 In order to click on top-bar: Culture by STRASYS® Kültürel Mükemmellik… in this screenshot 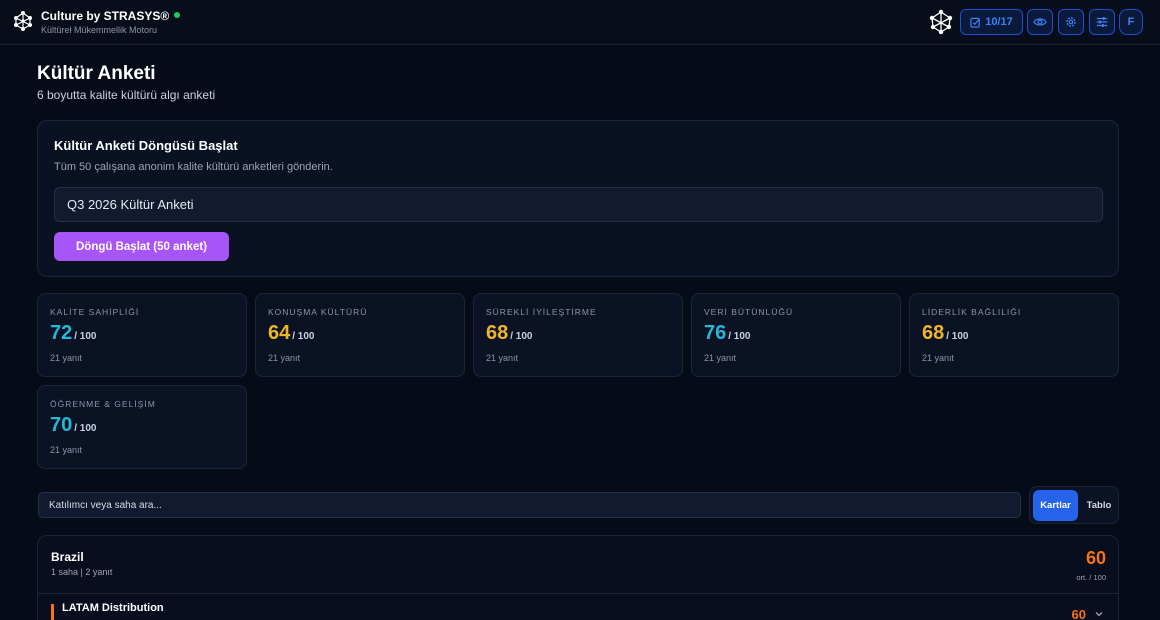, I will do `click(580, 22)`.